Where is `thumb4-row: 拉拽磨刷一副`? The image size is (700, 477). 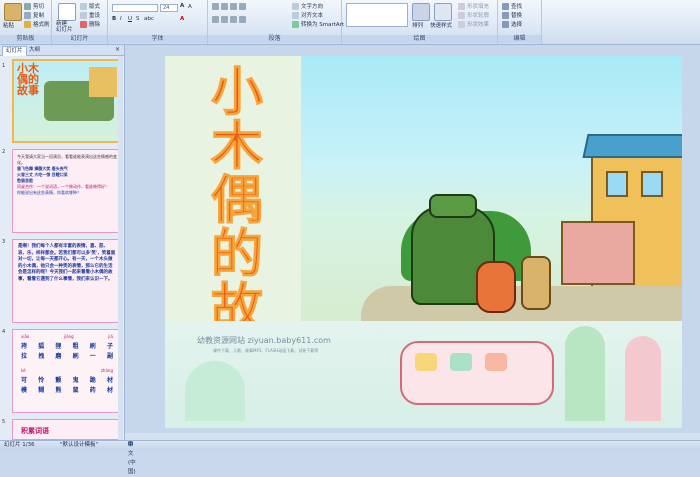
thumb4-row: 拉拽磨刷一副 is located at coordinates (67, 356).